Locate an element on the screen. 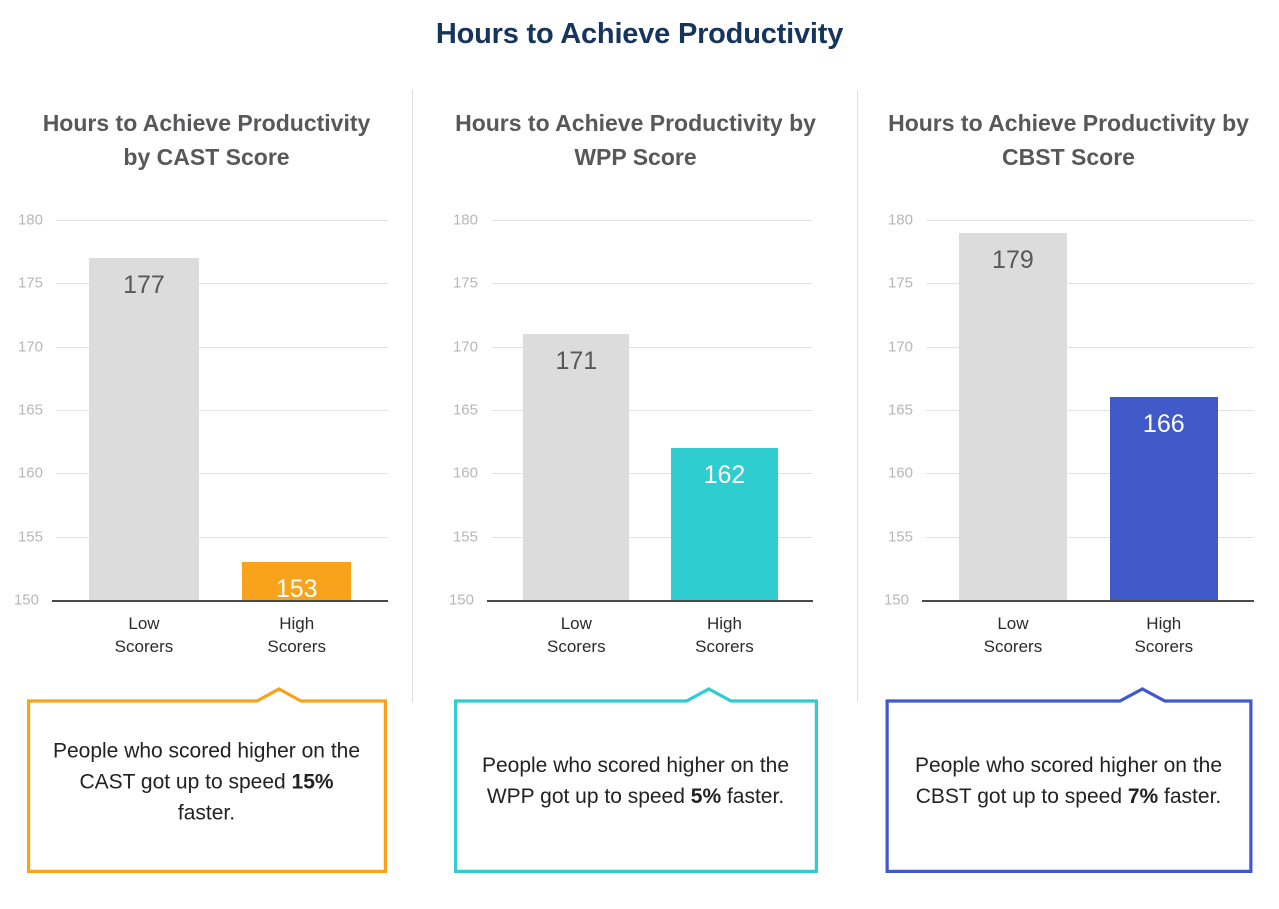 The height and width of the screenshot is (909, 1279). bars-group: 177 Low Scorers 153 High Scorers is located at coordinates (222, 438).